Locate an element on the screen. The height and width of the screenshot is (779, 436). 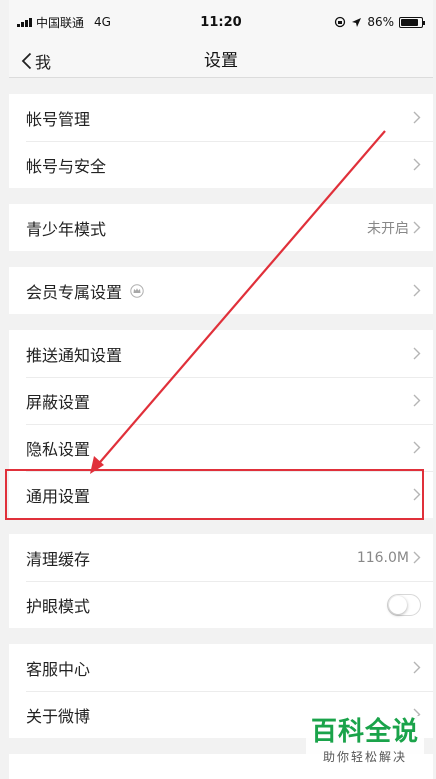
lock-rotation-icon is located at coordinates (340, 22).